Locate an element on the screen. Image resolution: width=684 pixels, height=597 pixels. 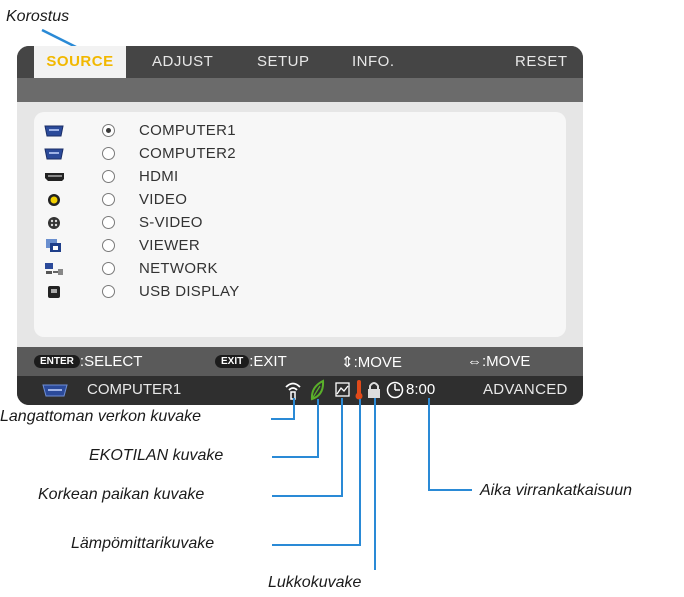
source-label: VIDEO is located at coordinates (163, 199).